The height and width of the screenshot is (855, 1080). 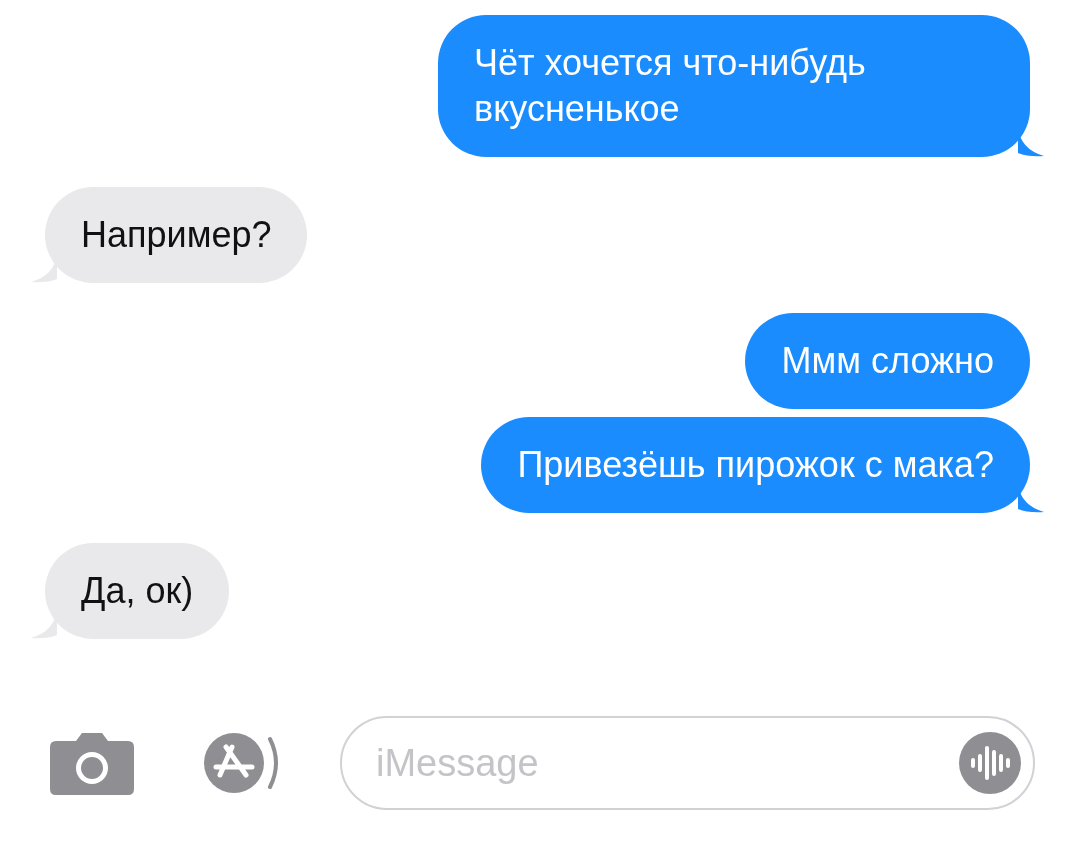 What do you see at coordinates (755, 465) in the screenshot?
I see `message-bubble: Привезёшь пирожок с мака?` at bounding box center [755, 465].